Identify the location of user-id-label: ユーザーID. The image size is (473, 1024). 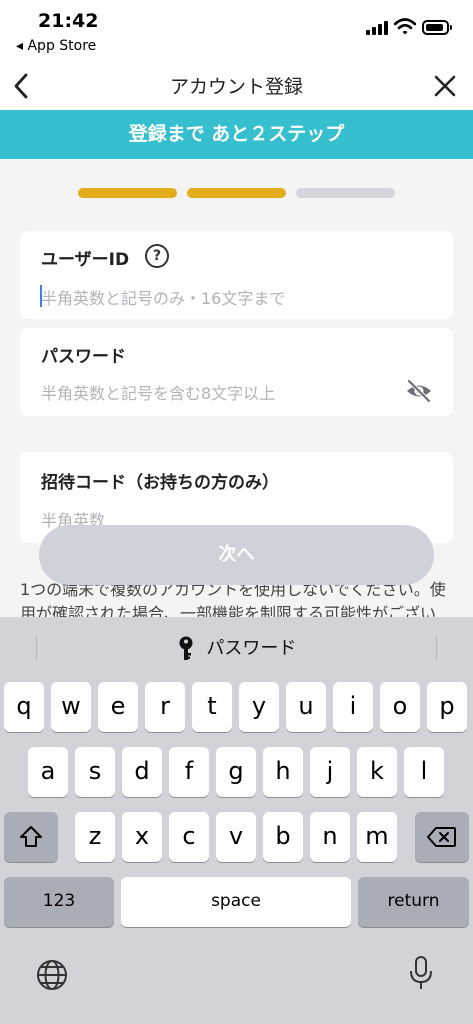
(85, 260).